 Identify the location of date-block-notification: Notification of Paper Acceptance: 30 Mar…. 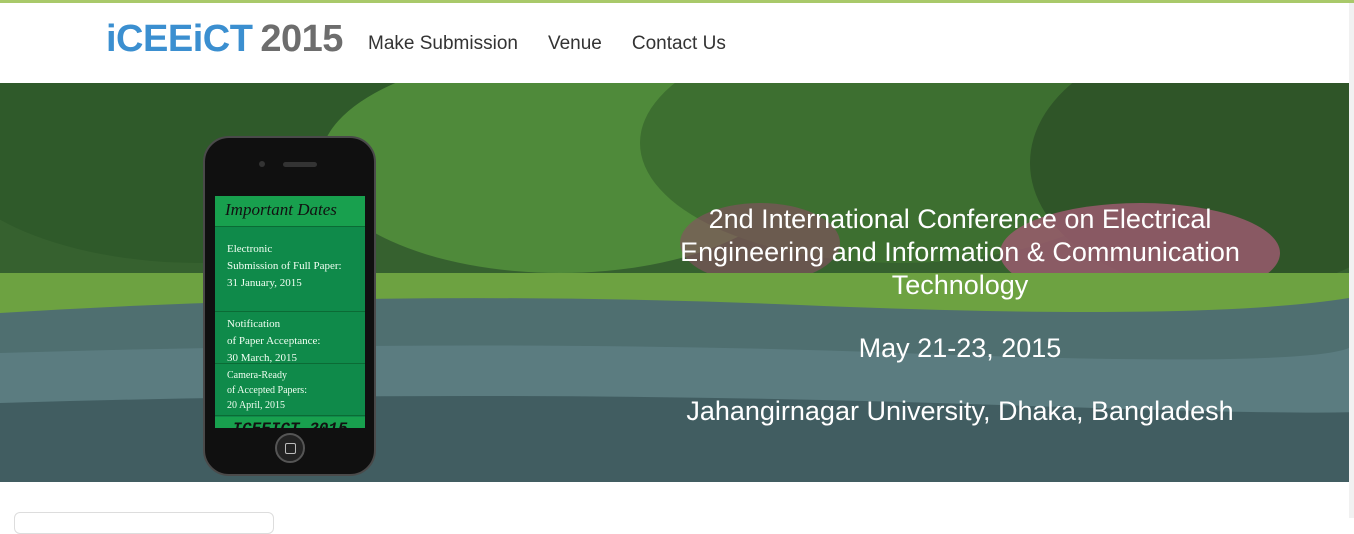
(290, 338).